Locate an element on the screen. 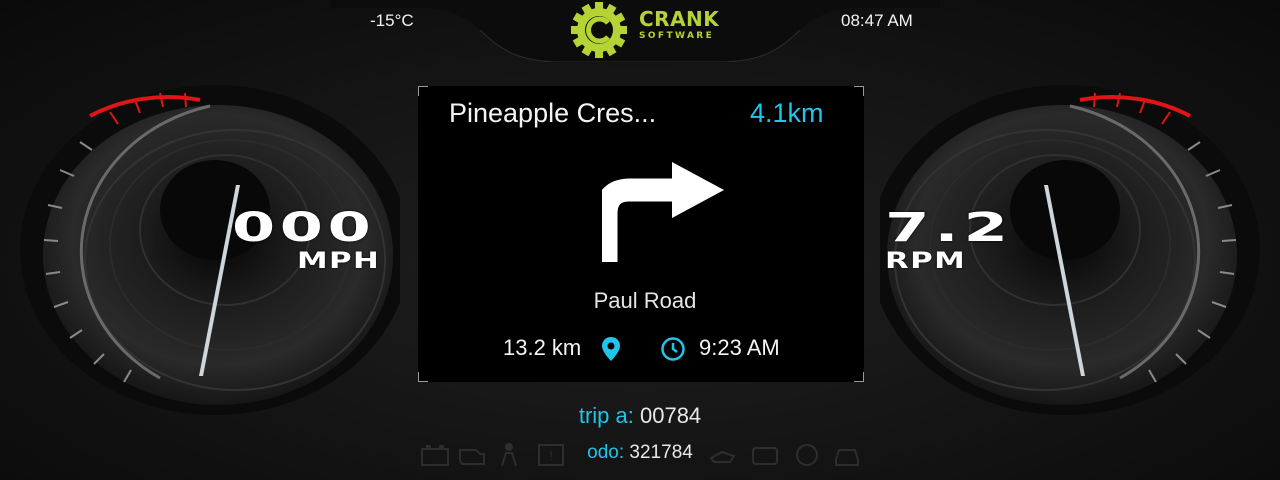 The width and height of the screenshot is (1280, 480). turn-right-icon is located at coordinates (663, 212).